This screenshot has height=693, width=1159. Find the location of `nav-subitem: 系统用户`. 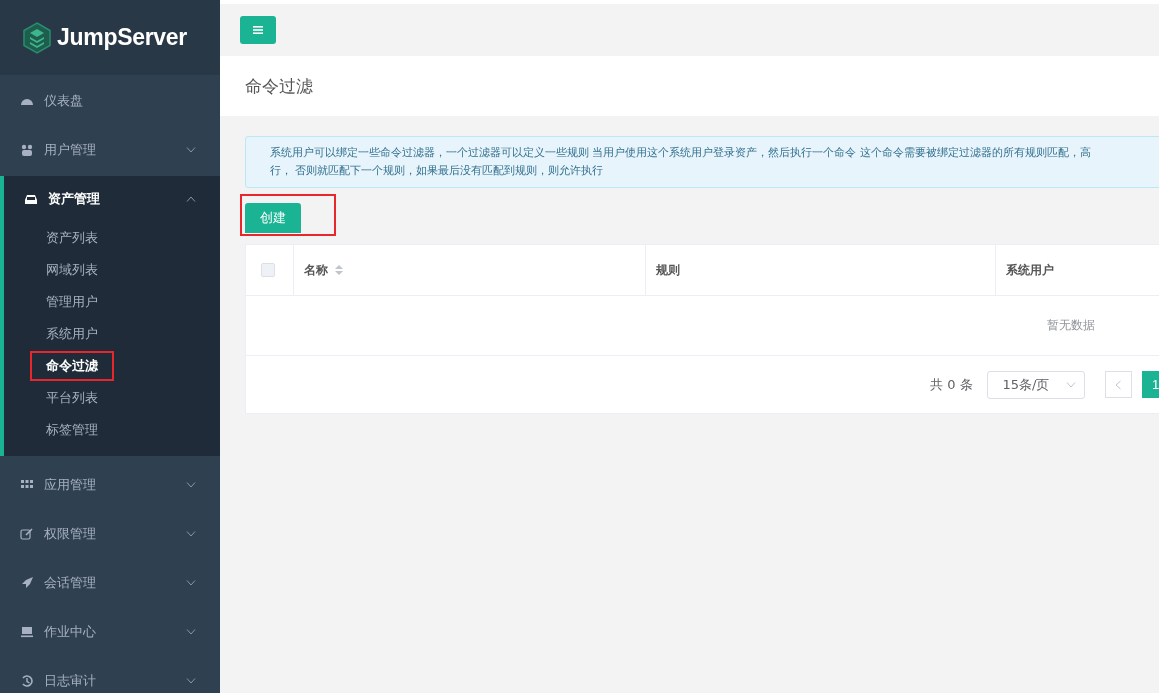

nav-subitem: 系统用户 is located at coordinates (72, 334).